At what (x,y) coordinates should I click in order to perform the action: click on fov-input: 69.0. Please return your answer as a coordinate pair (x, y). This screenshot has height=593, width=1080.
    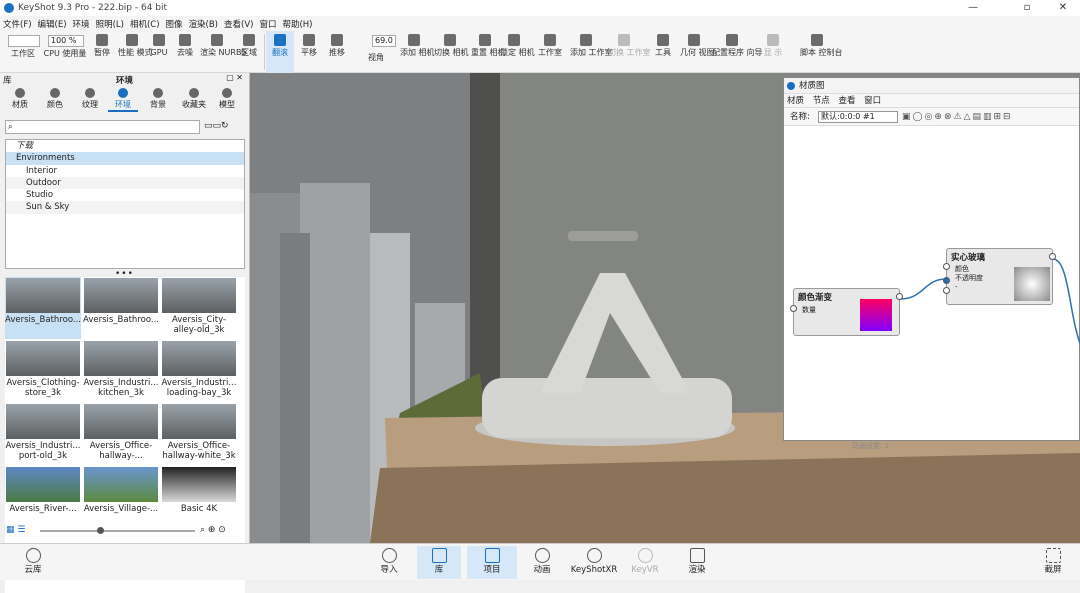
    Looking at the image, I should click on (384, 41).